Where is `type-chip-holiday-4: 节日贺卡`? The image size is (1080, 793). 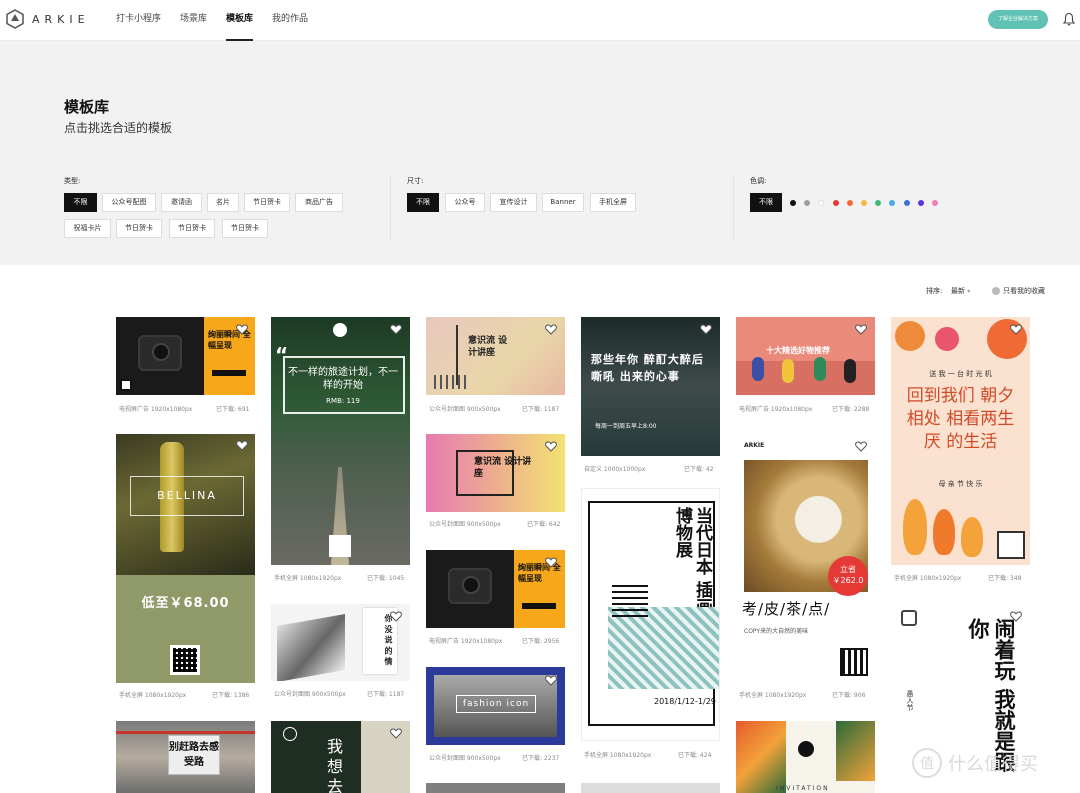
type-chip-holiday-4: 节日贺卡 is located at coordinates (245, 228).